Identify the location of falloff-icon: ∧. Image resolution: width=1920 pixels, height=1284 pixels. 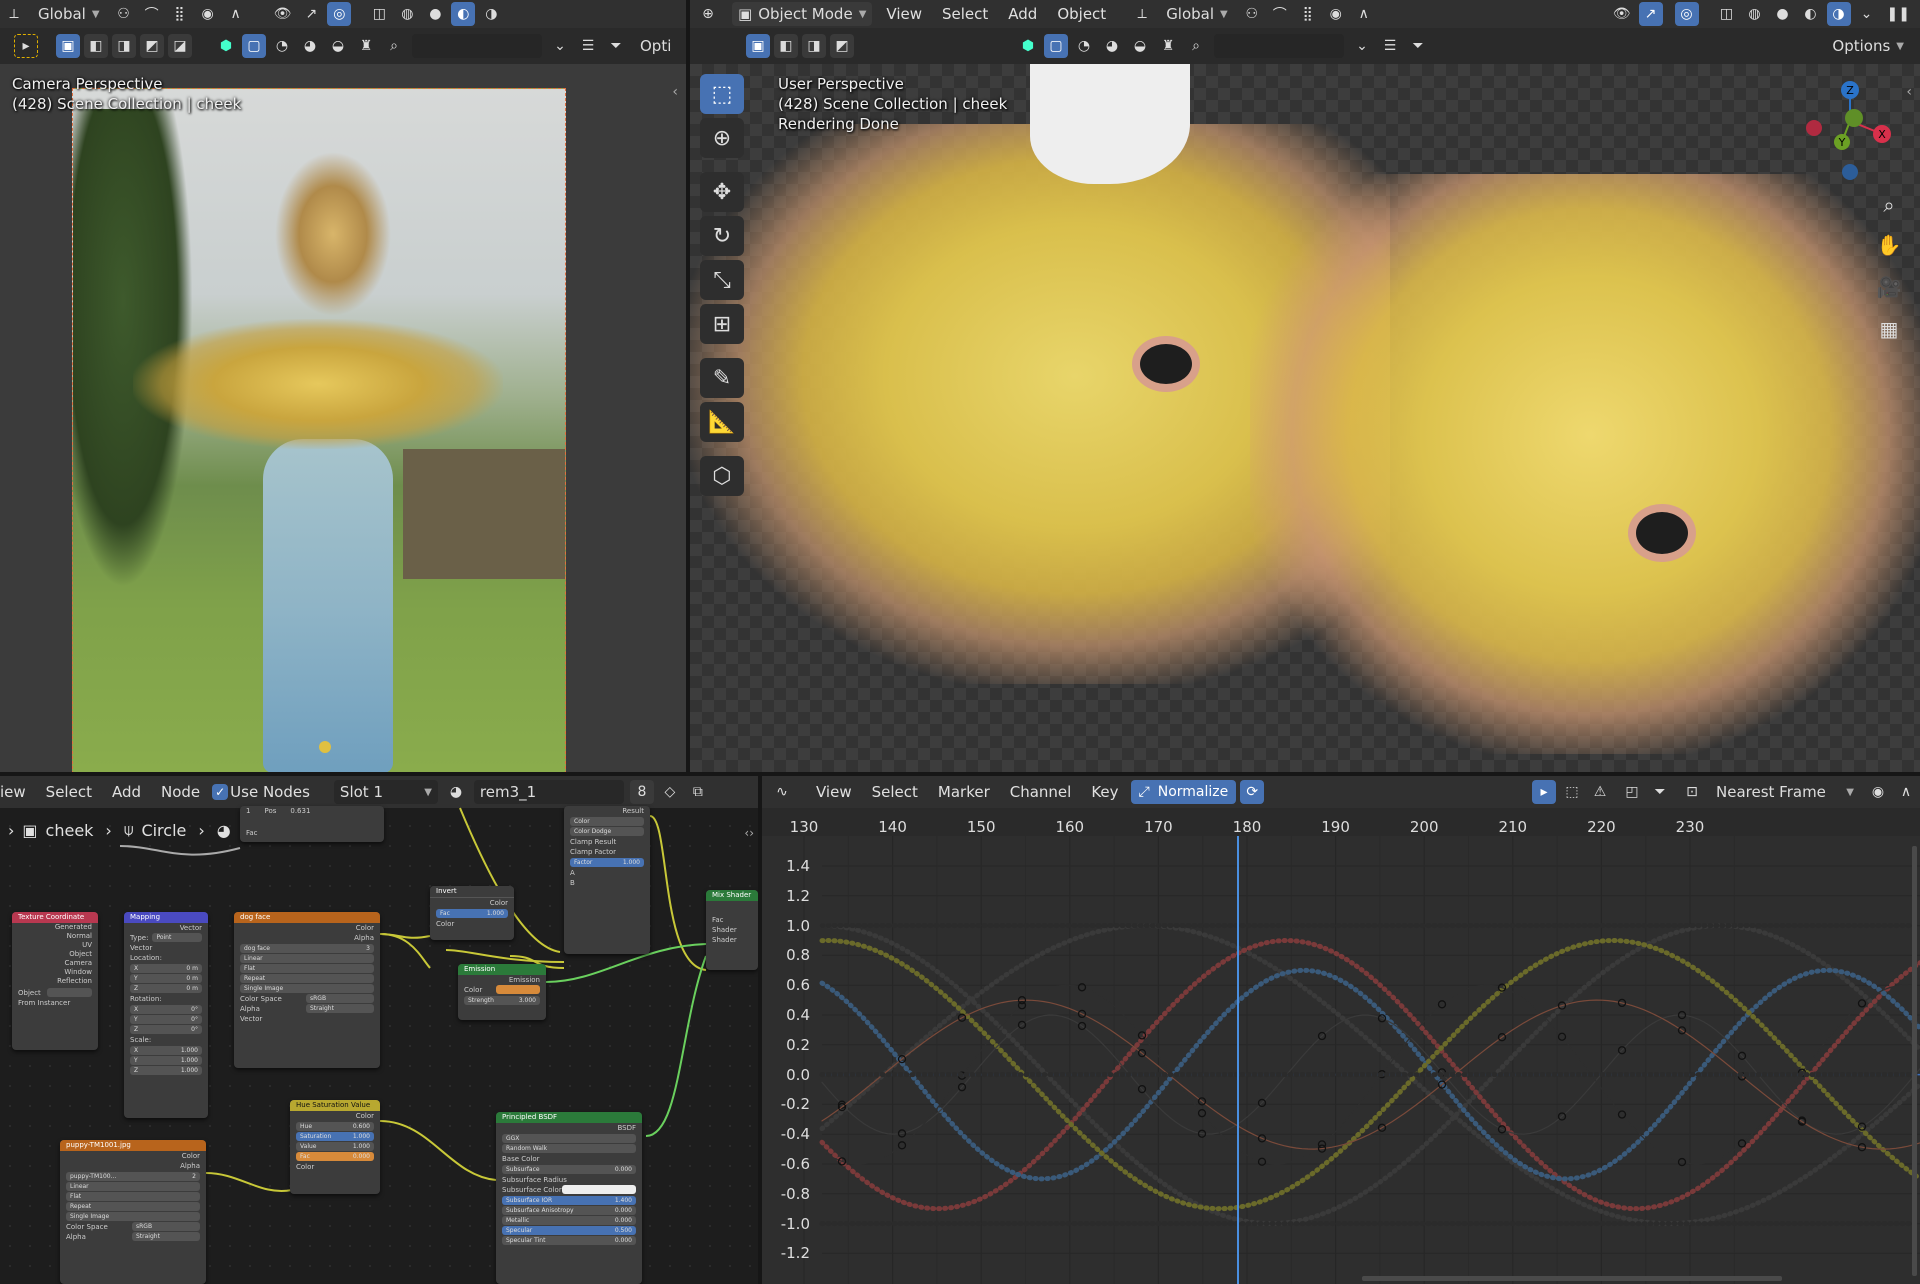
(1364, 14).